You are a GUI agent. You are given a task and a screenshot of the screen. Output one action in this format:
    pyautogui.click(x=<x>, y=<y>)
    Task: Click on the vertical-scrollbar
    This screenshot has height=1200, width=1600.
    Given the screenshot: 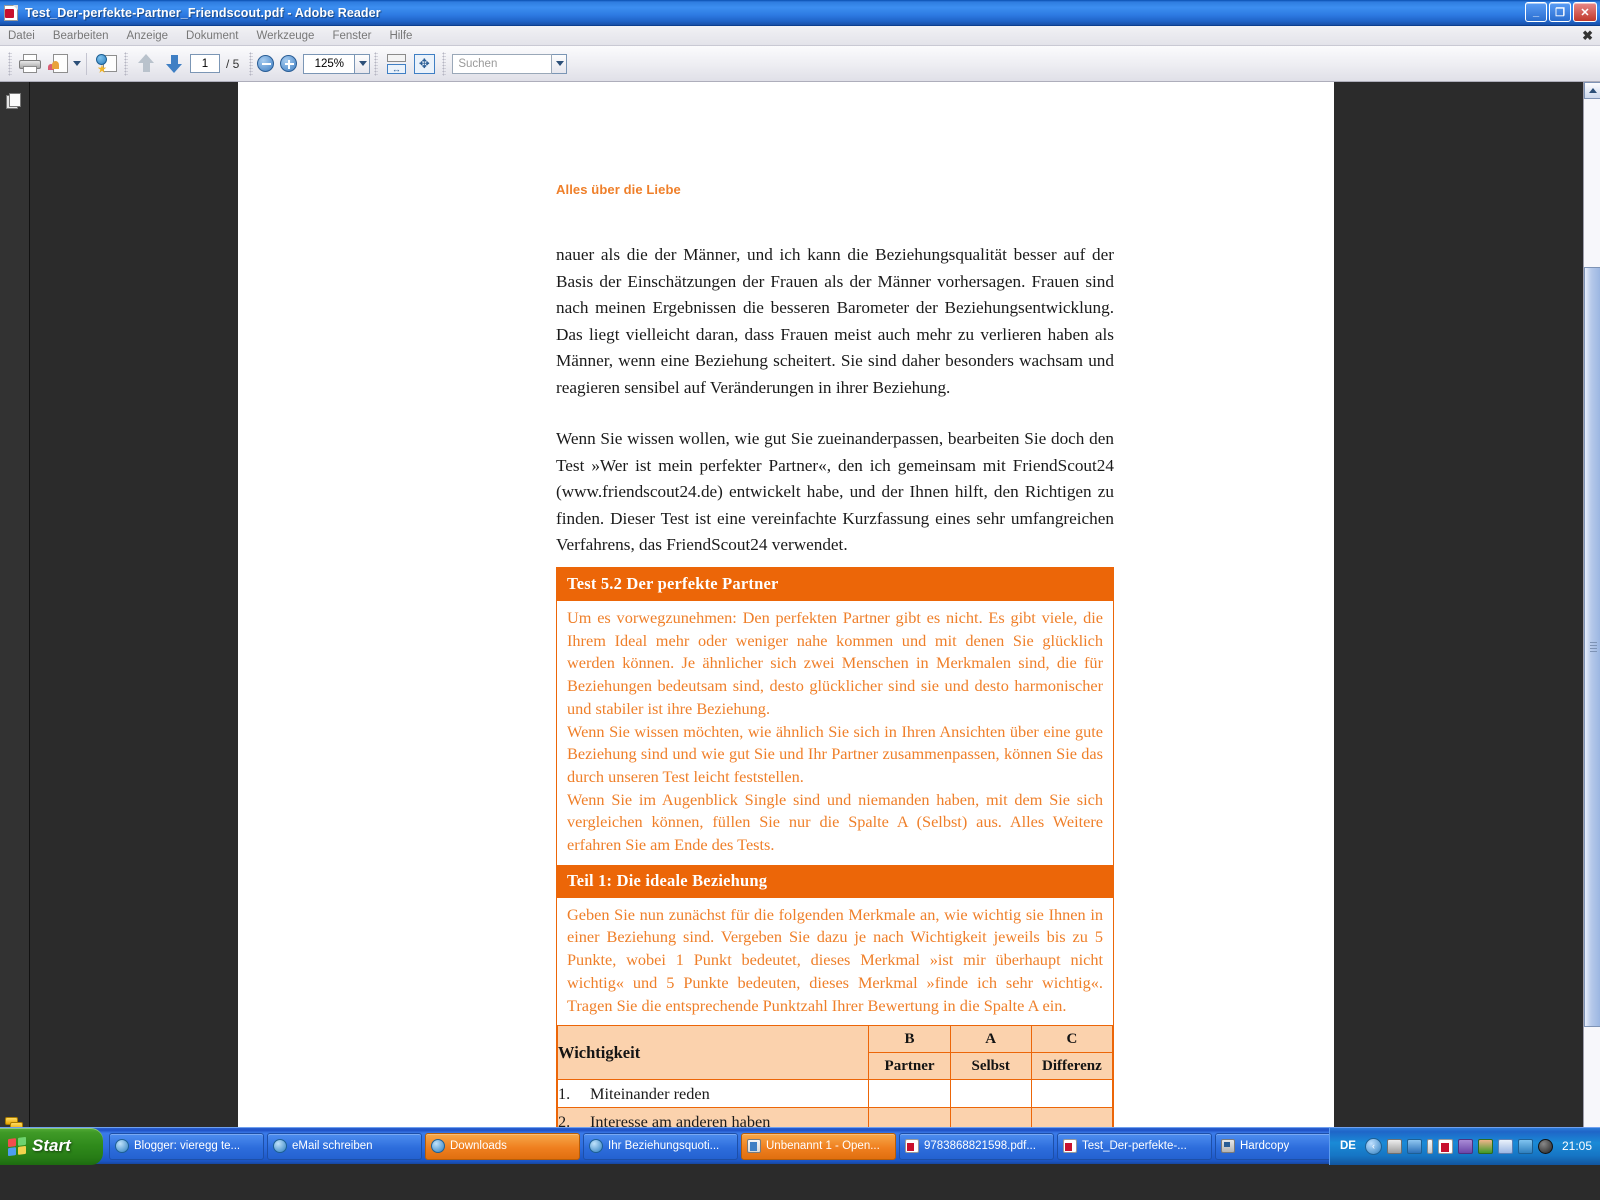 What is the action you would take?
    pyautogui.click(x=1591, y=623)
    